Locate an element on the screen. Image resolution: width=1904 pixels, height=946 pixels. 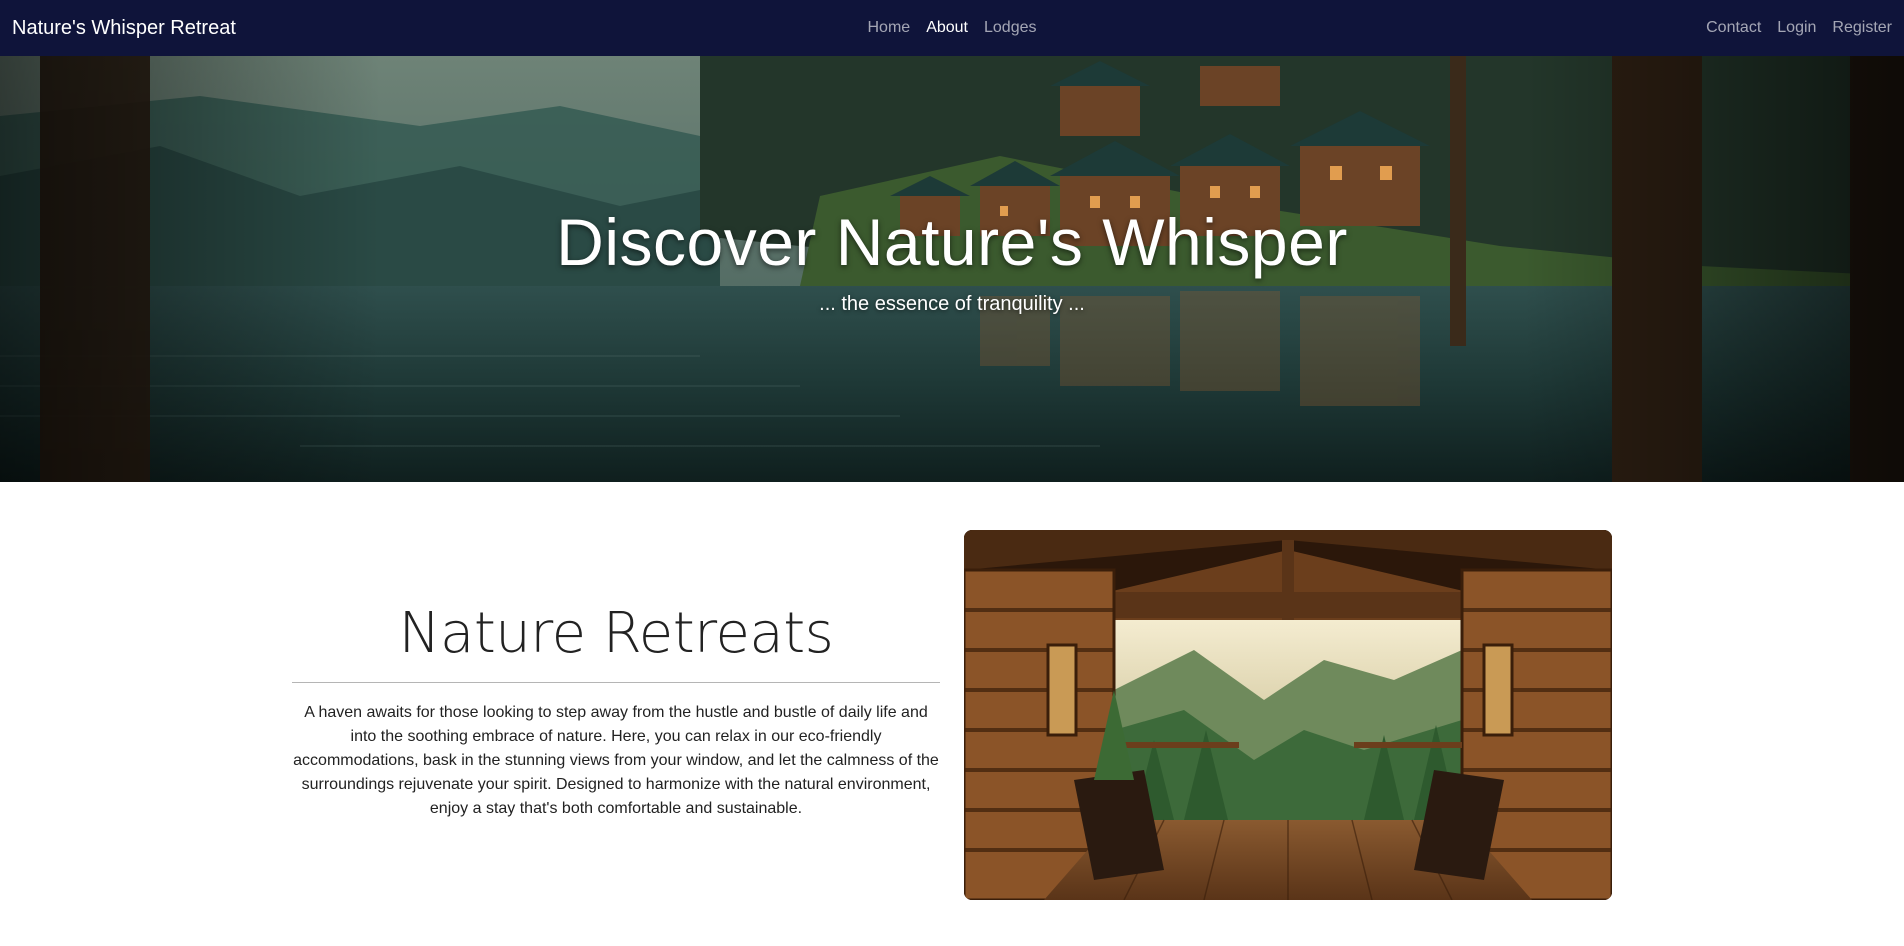
account-nav: Contact Login Register is located at coordinates (1799, 28).